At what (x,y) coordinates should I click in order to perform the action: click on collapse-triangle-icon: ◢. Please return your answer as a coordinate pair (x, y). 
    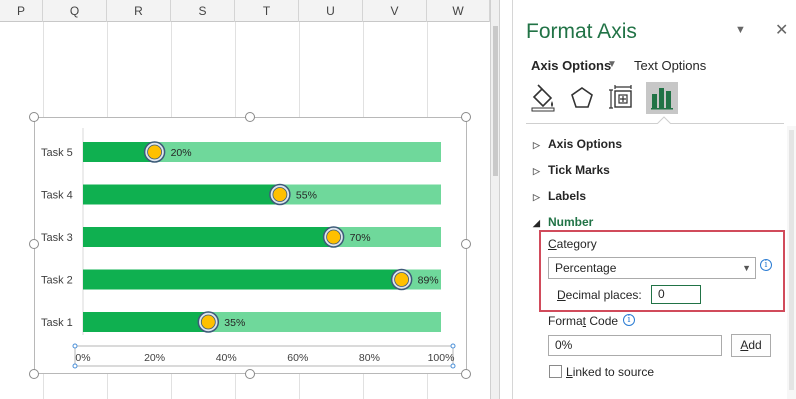
    Looking at the image, I should click on (536, 223).